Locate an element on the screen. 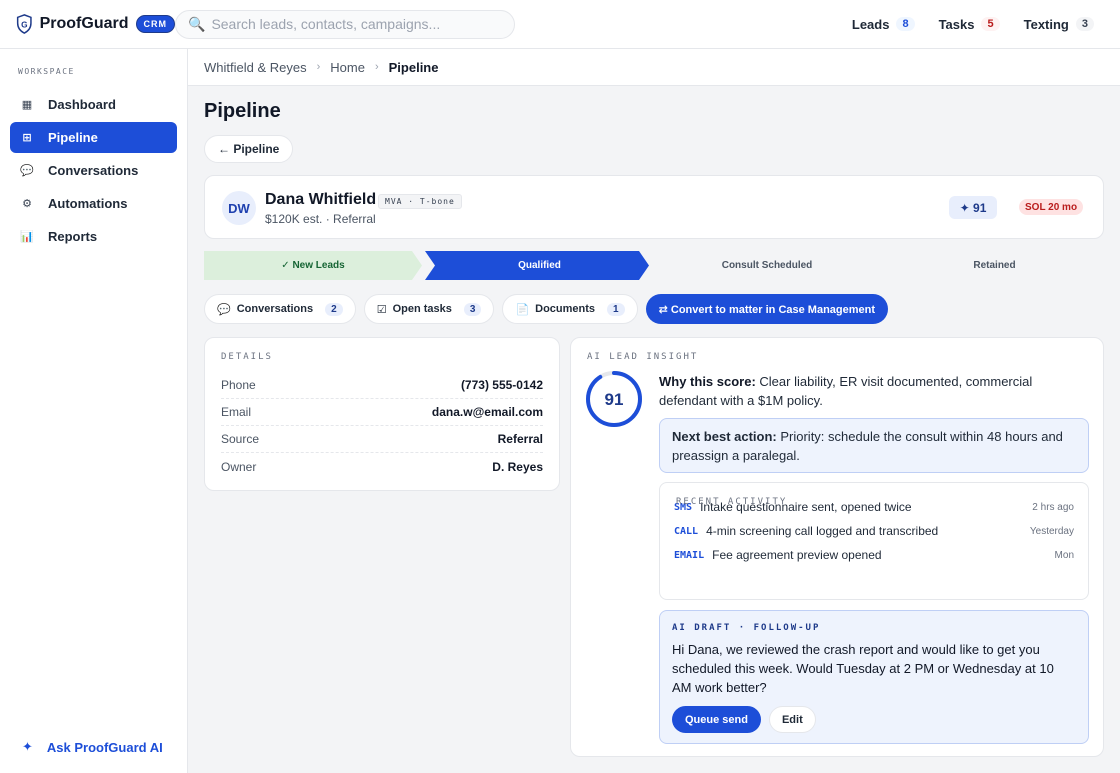  tab-label: Open tasks is located at coordinates (422, 309).